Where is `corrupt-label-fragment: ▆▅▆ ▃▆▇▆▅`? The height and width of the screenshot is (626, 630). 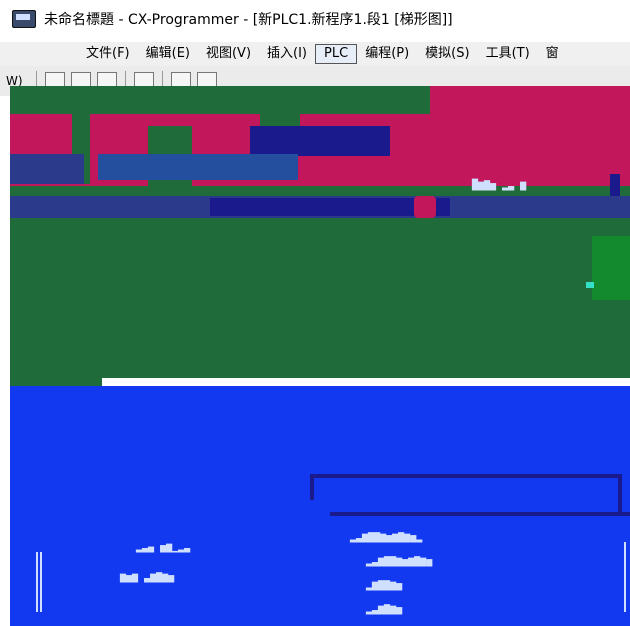 corrupt-label-fragment: ▆▅▆ ▃▆▇▆▅ is located at coordinates (147, 577).